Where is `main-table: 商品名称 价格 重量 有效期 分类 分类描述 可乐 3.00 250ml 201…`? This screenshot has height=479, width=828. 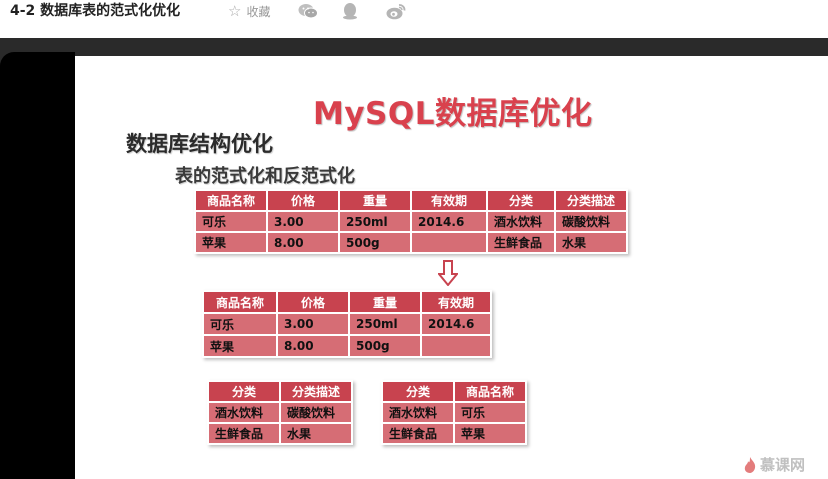
main-table: 商品名称 价格 重量 有效期 分类 分类描述 可乐 3.00 250ml 201… is located at coordinates (411, 221).